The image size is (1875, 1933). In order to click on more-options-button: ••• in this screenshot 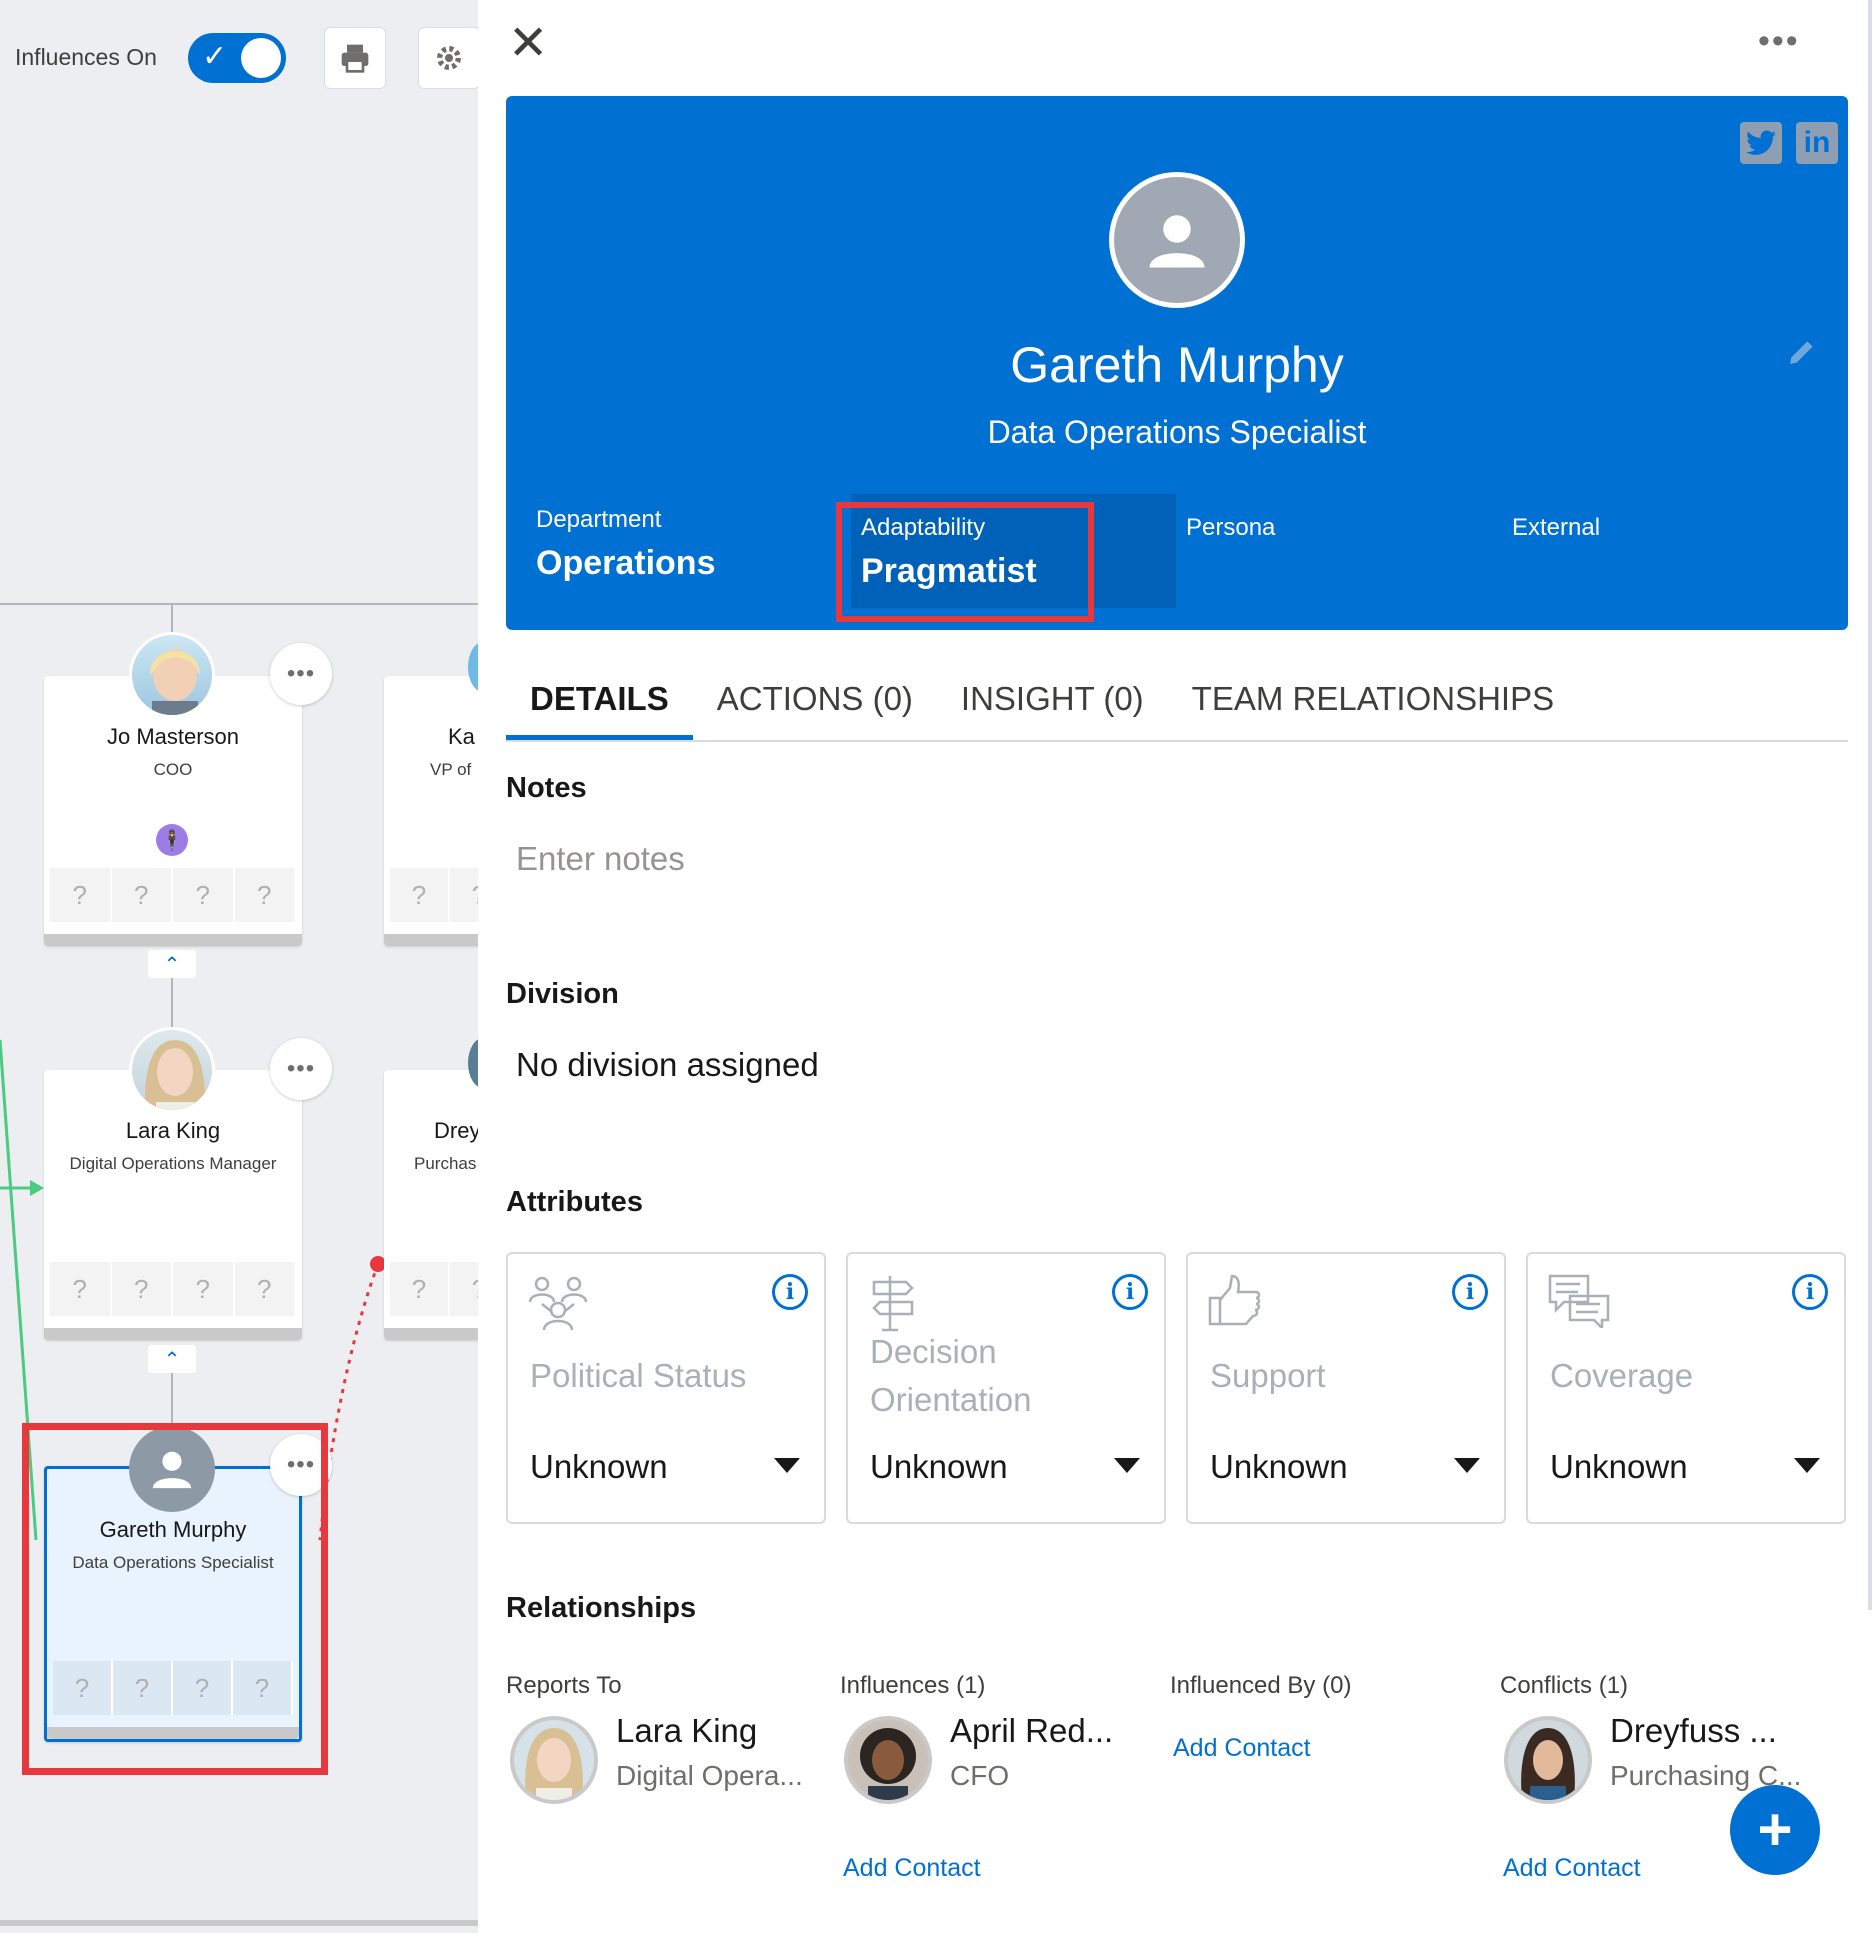, I will do `click(1779, 41)`.